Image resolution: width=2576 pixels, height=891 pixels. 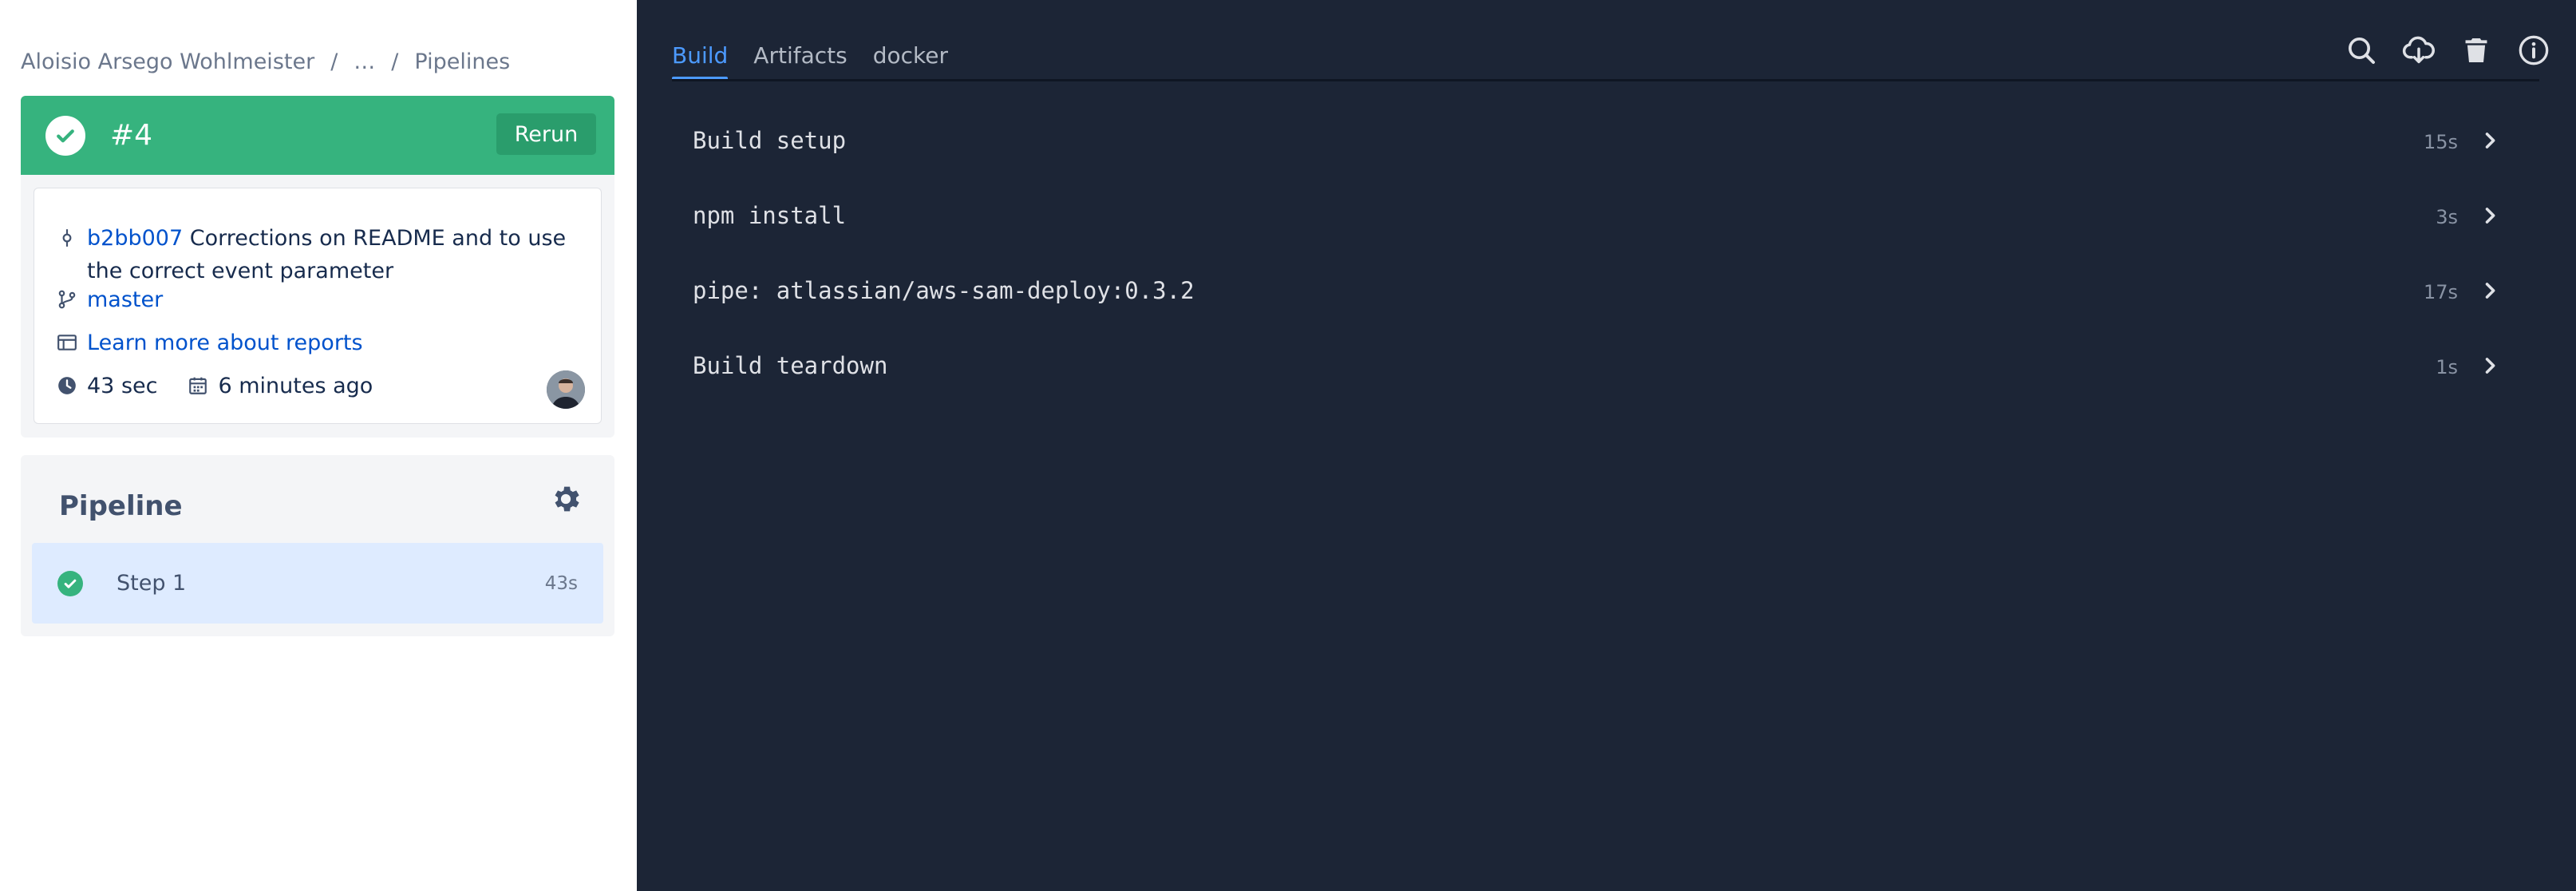 I want to click on log-step-row: pipe: atlassian/aws-sam-deploy:0.3.2 17s, so click(x=1599, y=293).